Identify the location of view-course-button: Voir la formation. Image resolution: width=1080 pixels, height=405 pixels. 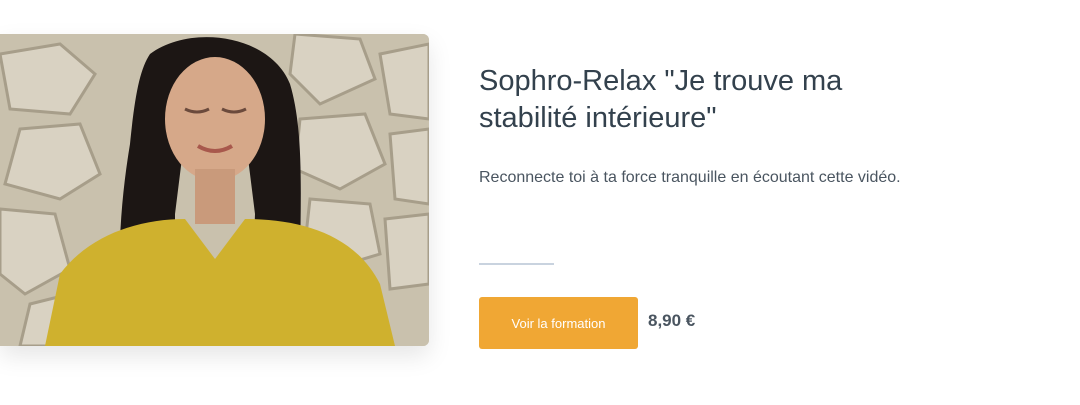
(558, 323).